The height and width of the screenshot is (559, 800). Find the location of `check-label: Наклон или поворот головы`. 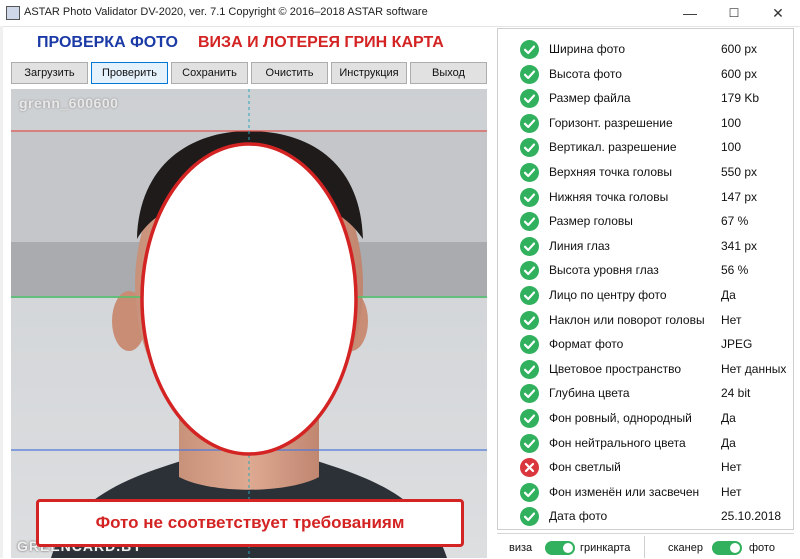

check-label: Наклон или поворот головы is located at coordinates (627, 319).